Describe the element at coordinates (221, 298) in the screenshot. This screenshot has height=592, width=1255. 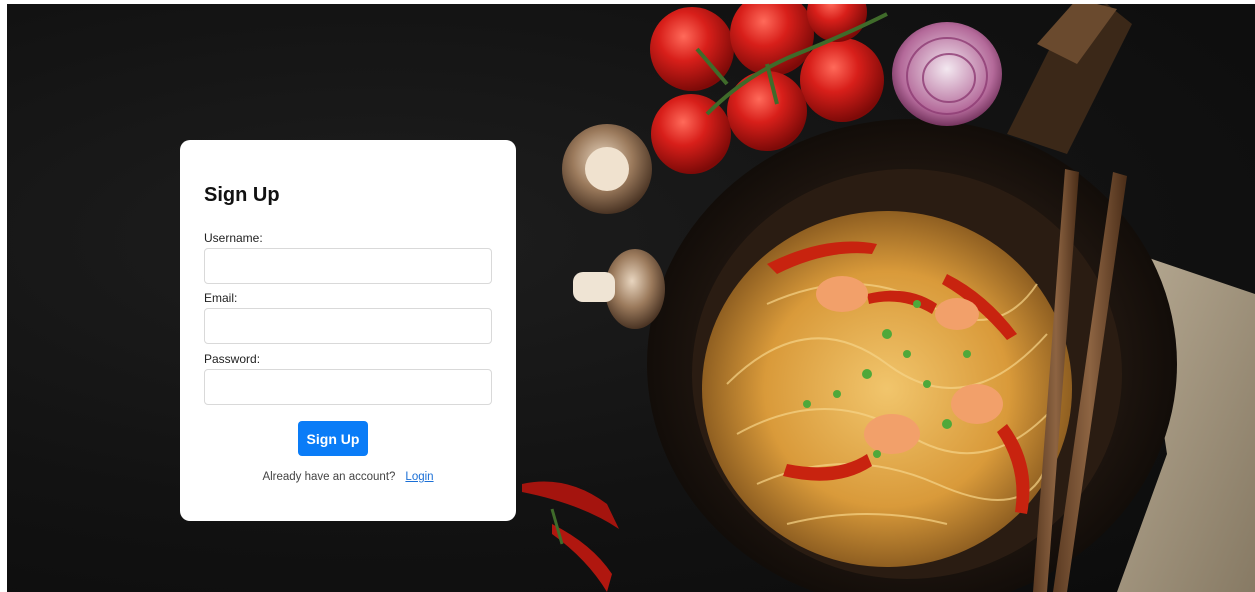
I see `email-label: Email:` at that location.